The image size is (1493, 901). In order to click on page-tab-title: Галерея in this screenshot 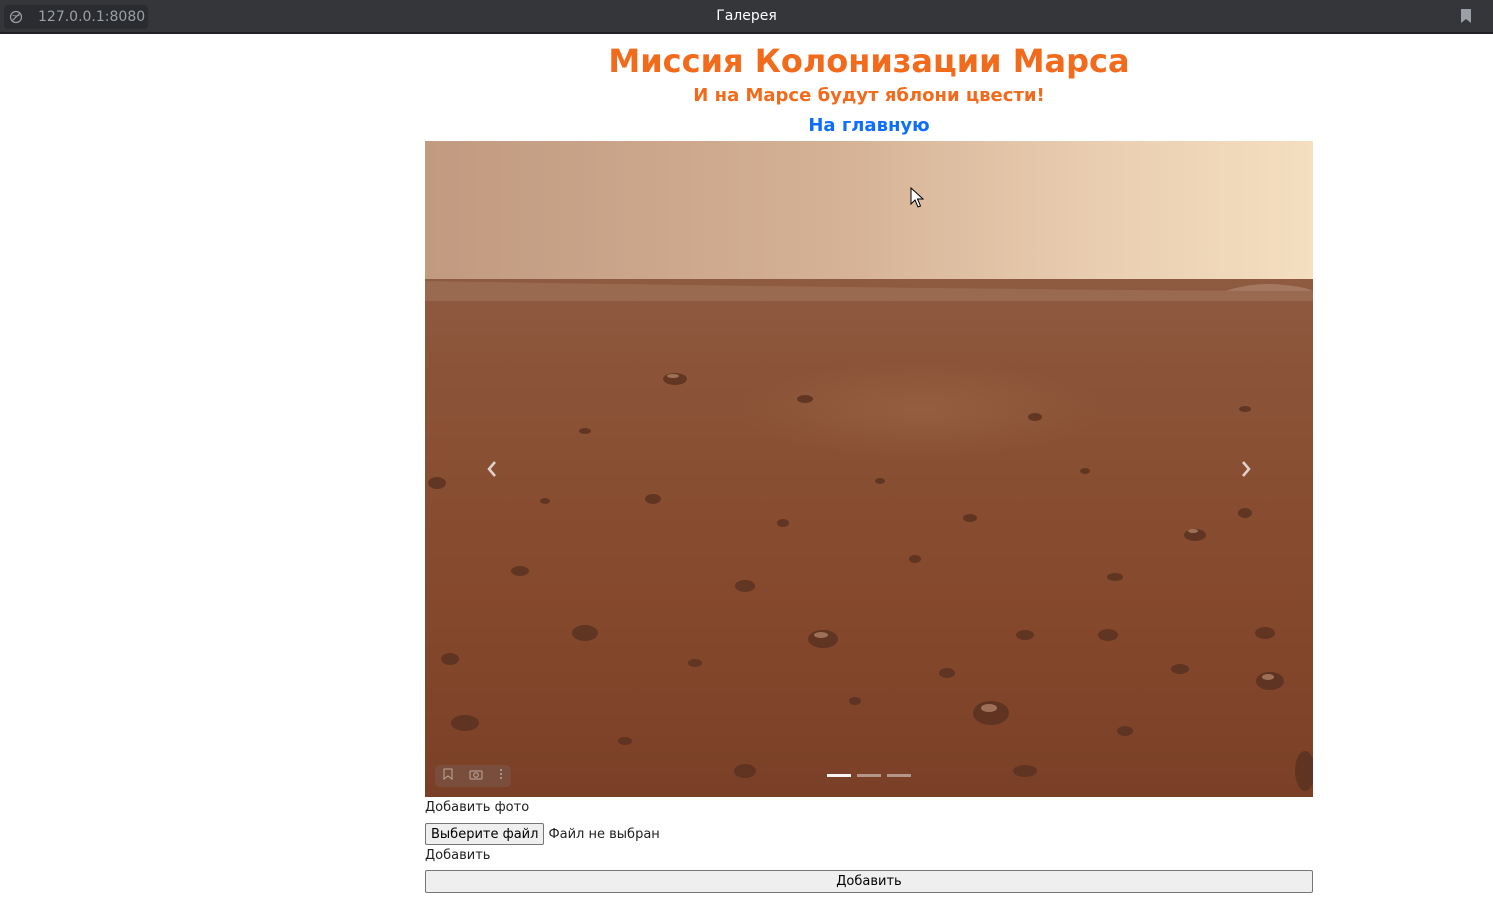, I will do `click(746, 16)`.